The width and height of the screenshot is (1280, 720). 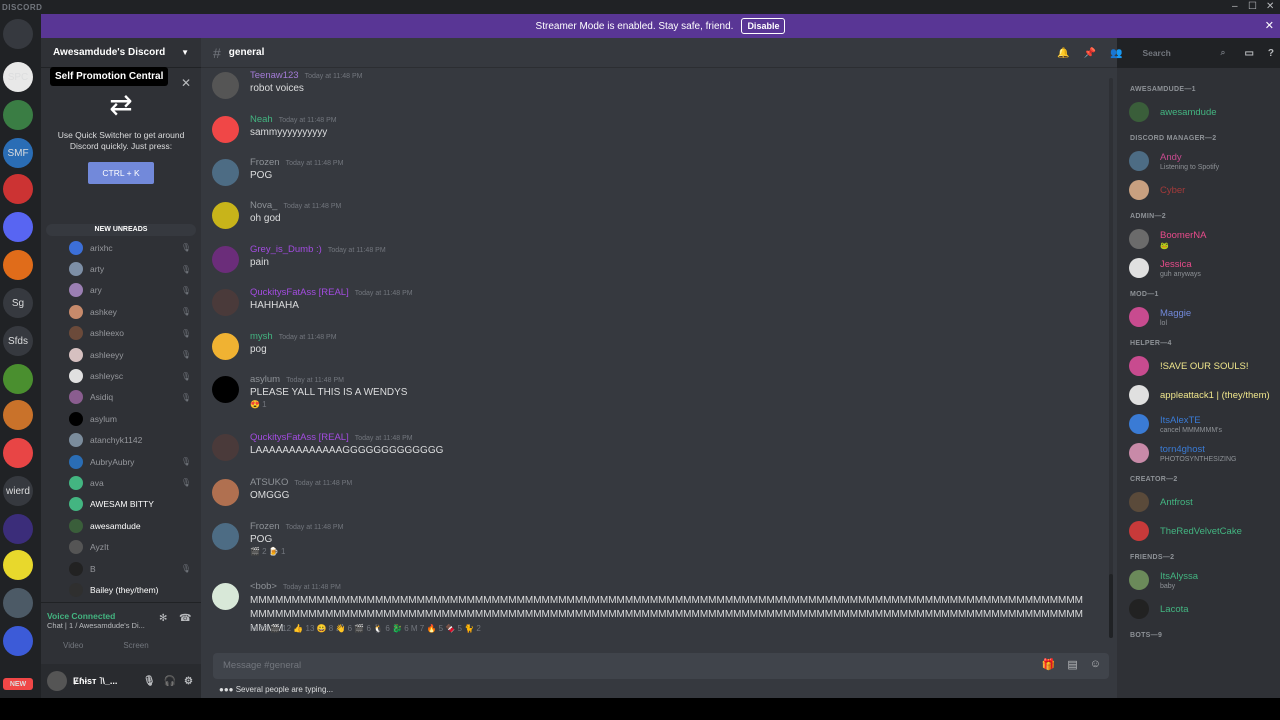 What do you see at coordinates (135, 645) in the screenshot?
I see `screen-button: Screen` at bounding box center [135, 645].